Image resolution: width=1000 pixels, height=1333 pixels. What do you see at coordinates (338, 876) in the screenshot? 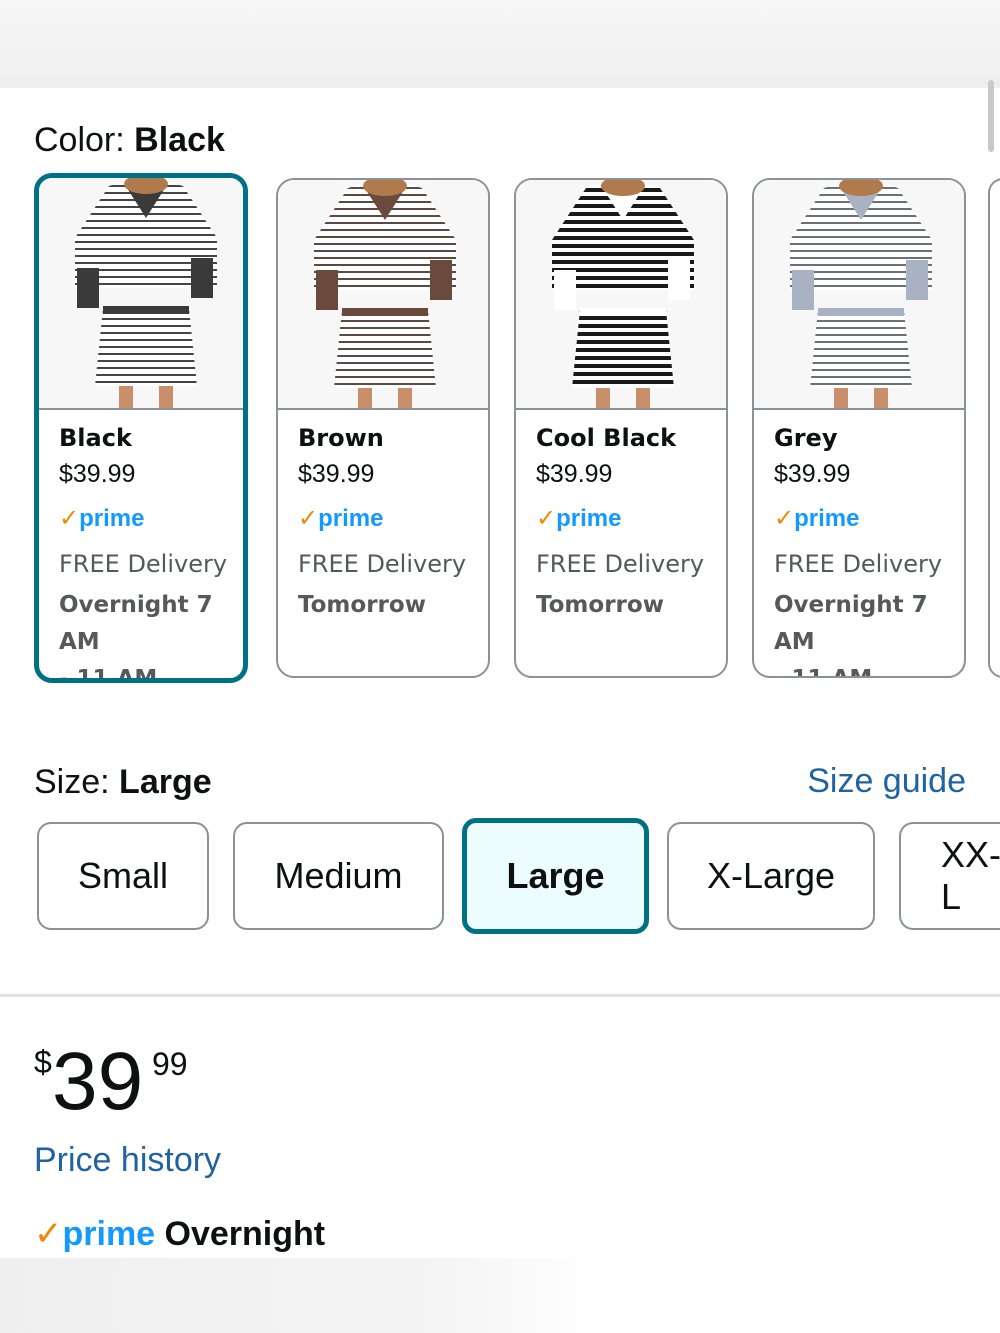
I see `size-option-medium: Medium` at bounding box center [338, 876].